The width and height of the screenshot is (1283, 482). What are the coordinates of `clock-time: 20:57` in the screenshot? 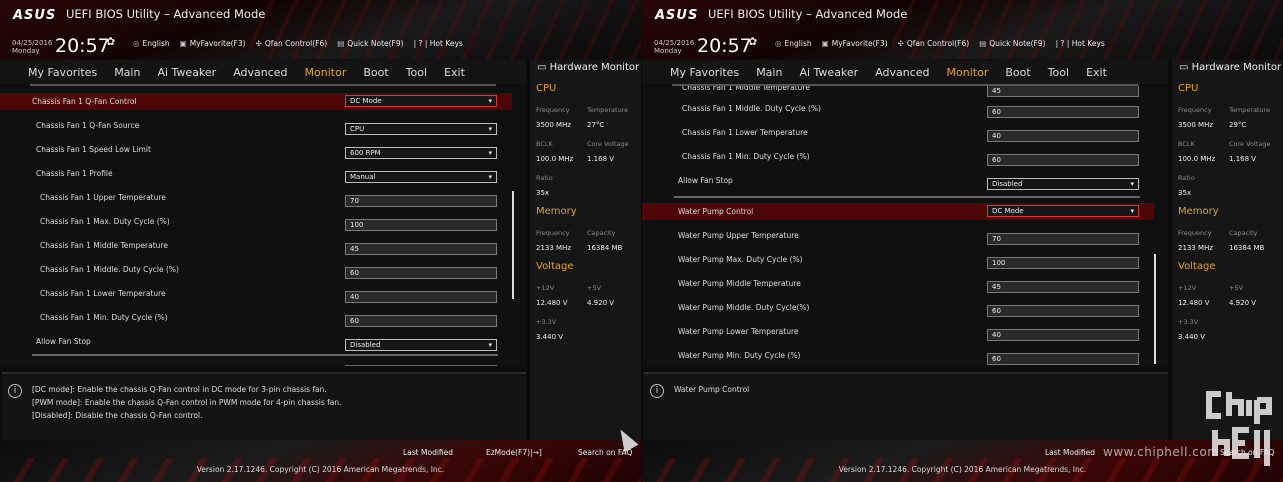 It's located at (724, 46).